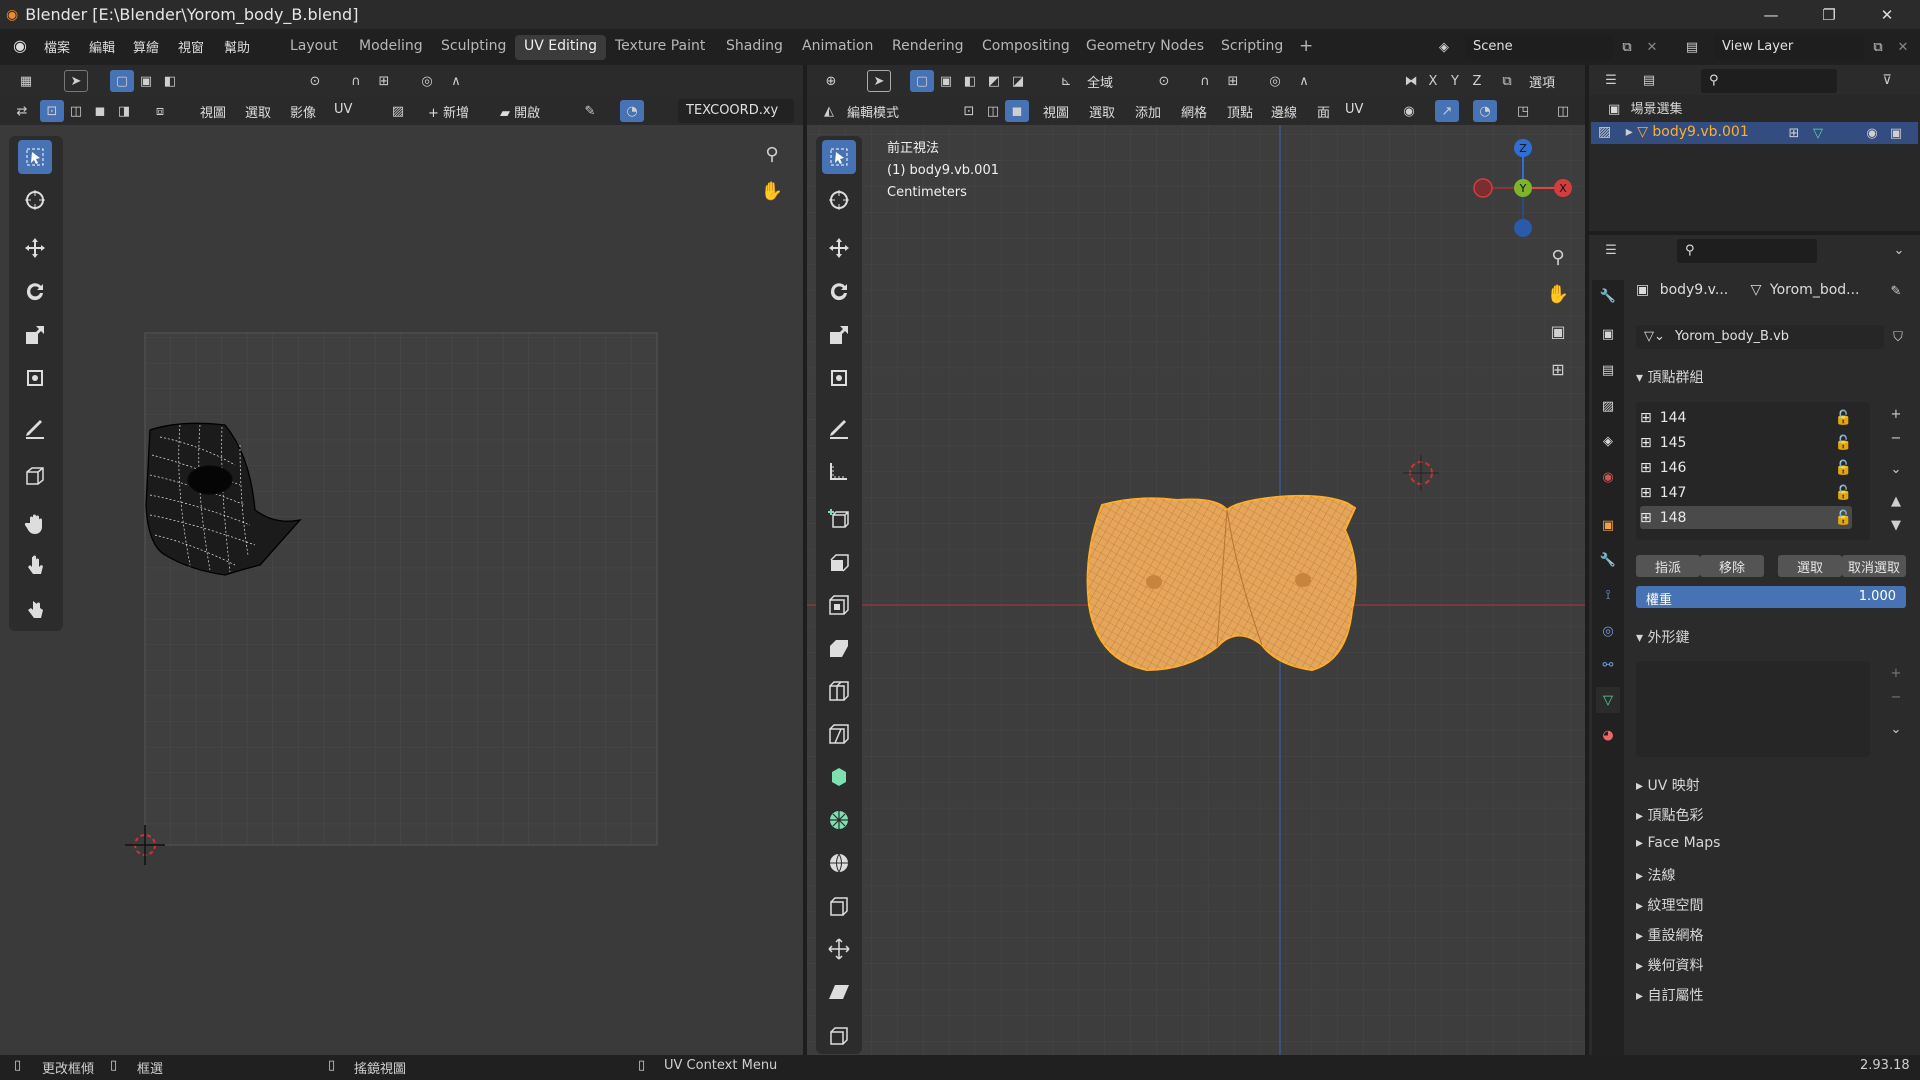  I want to click on remove-button: 移除, so click(1732, 566).